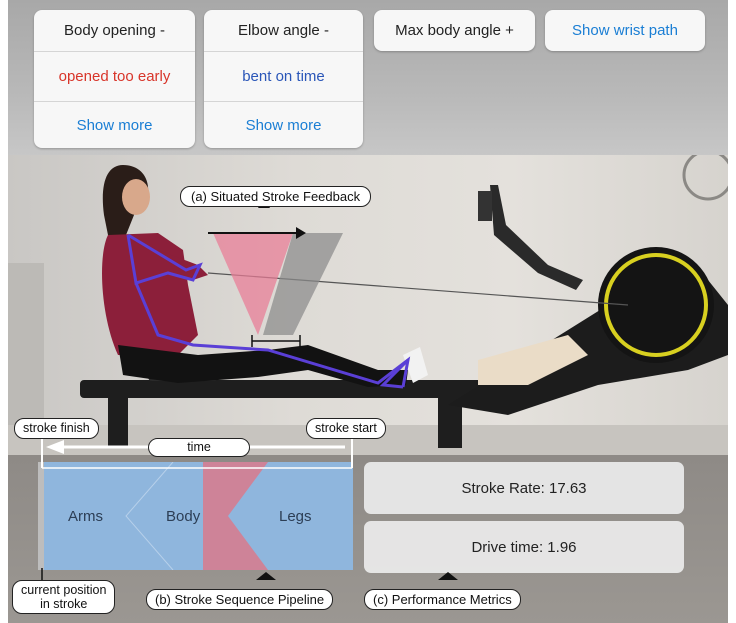 The image size is (736, 623). I want to click on pipeline-callout: (b) Stroke Sequence Pipeline, so click(240, 599).